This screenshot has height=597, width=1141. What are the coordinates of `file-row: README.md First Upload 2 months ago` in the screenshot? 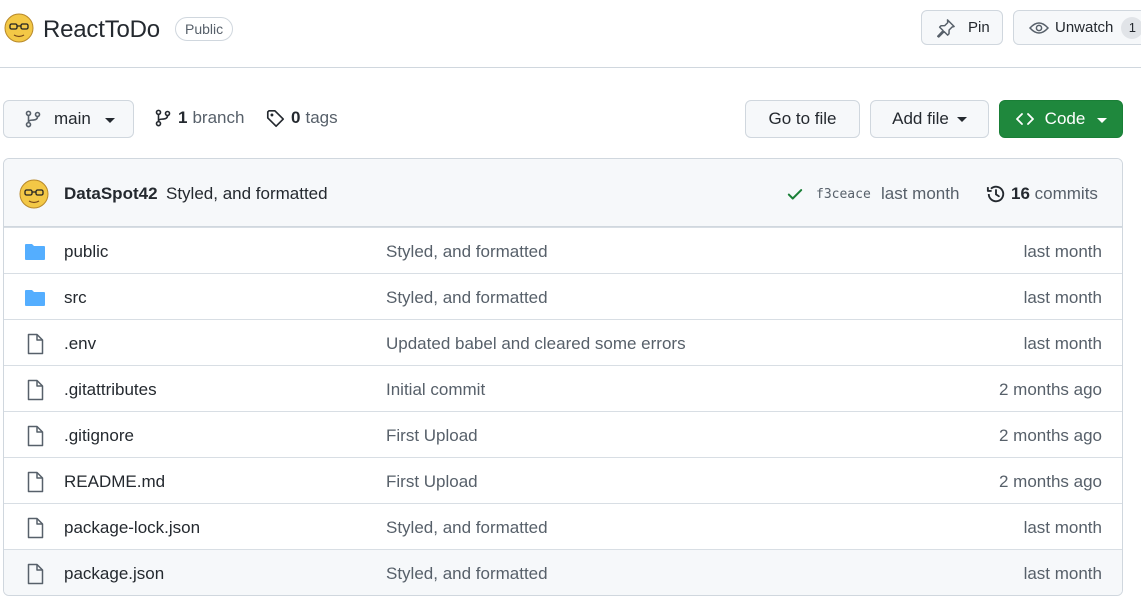 It's located at (563, 480).